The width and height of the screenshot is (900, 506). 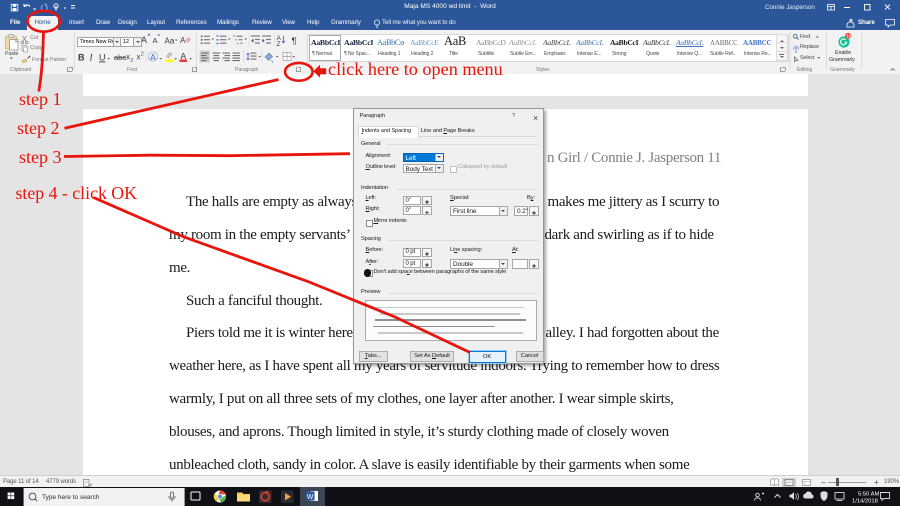 What do you see at coordinates (796, 49) in the screenshot?
I see `svg-text: ab` at bounding box center [796, 49].